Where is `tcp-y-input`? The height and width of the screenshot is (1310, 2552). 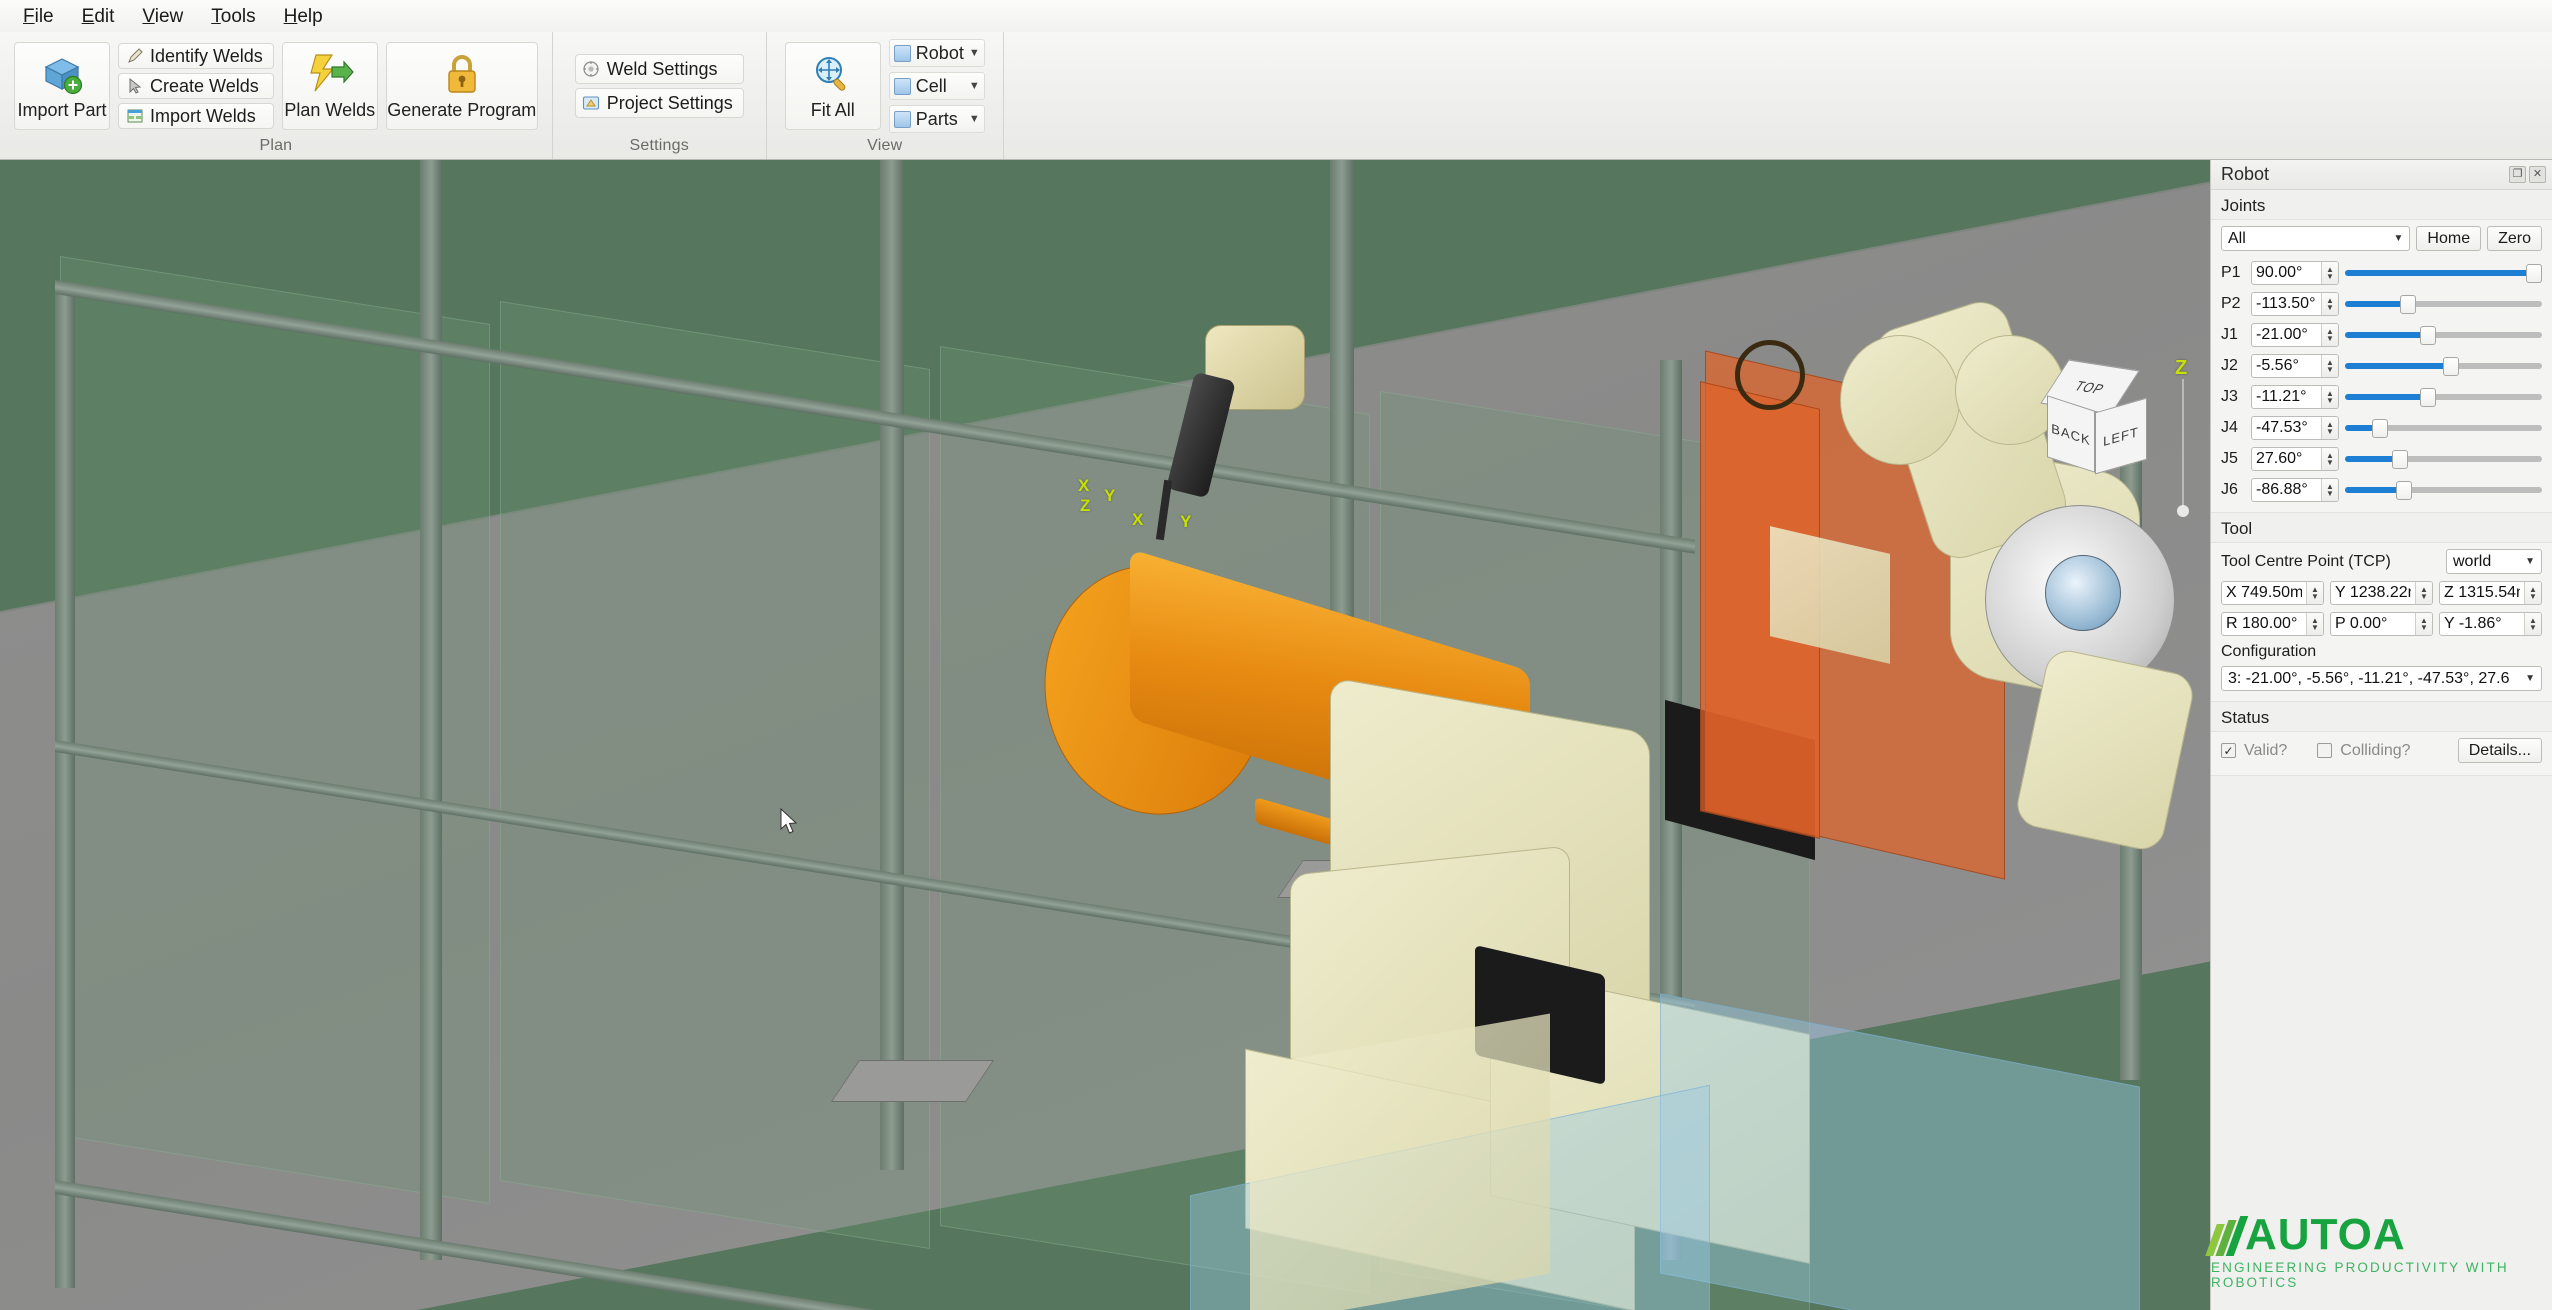 tcp-y-input is located at coordinates (2373, 593).